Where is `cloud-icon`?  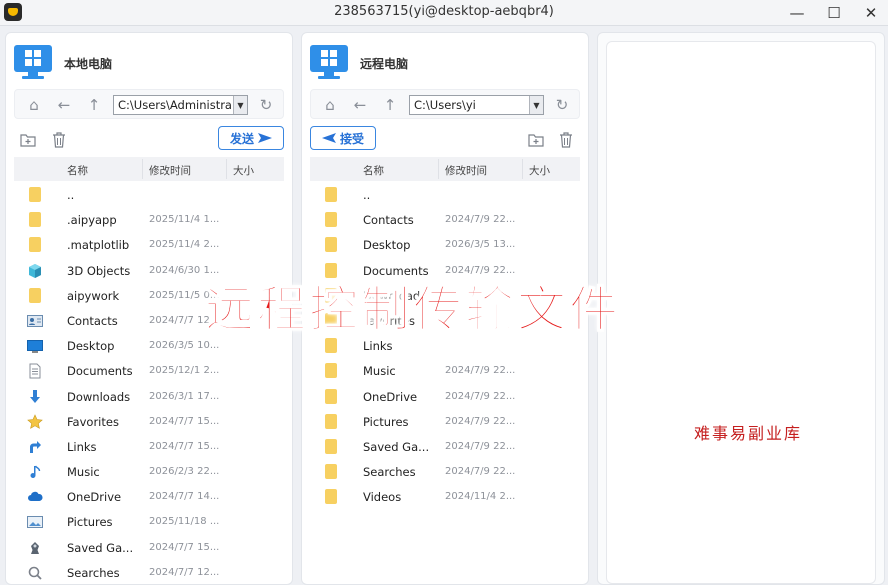
cloud-icon is located at coordinates (35, 497).